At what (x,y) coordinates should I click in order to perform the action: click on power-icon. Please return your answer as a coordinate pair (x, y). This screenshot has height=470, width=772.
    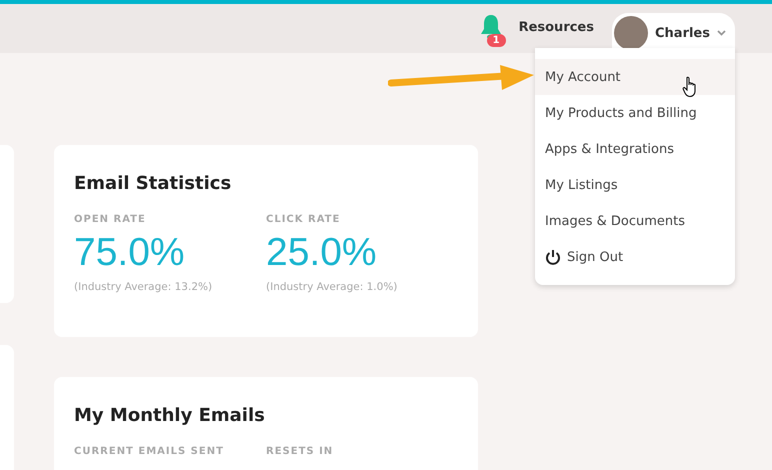
    Looking at the image, I should click on (553, 257).